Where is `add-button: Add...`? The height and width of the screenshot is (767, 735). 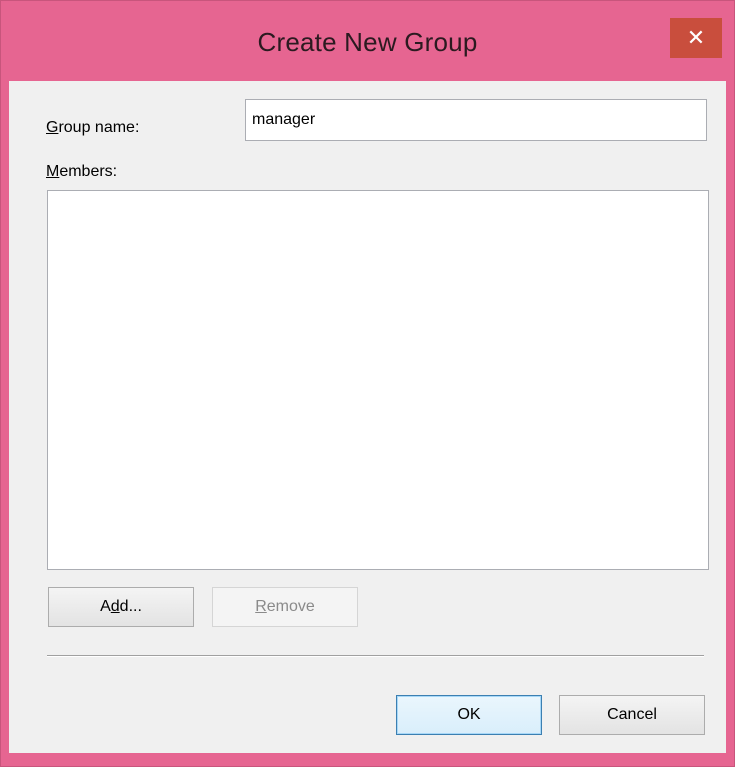 add-button: Add... is located at coordinates (121, 607).